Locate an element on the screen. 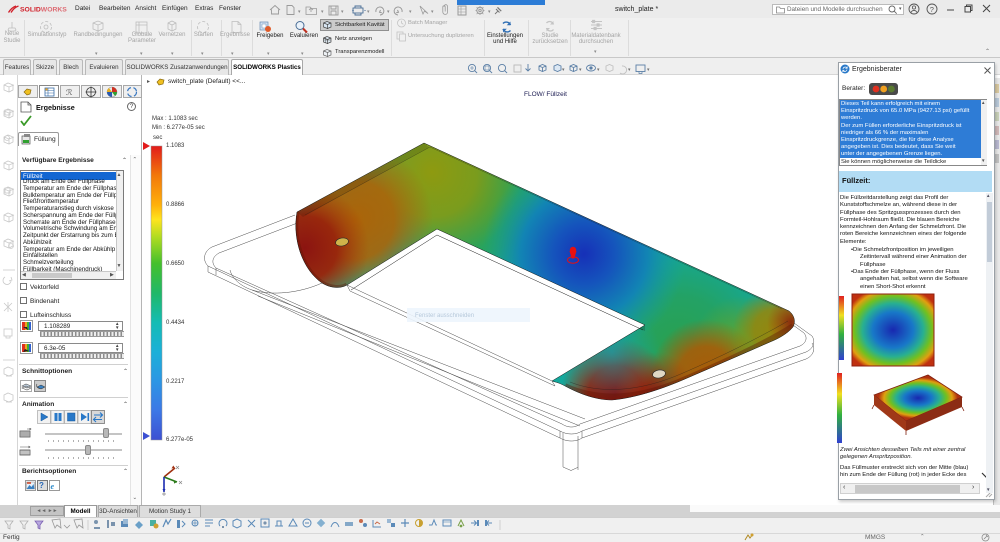 The width and height of the screenshot is (1000, 542). svg-text: ℛ is located at coordinates (69, 92).